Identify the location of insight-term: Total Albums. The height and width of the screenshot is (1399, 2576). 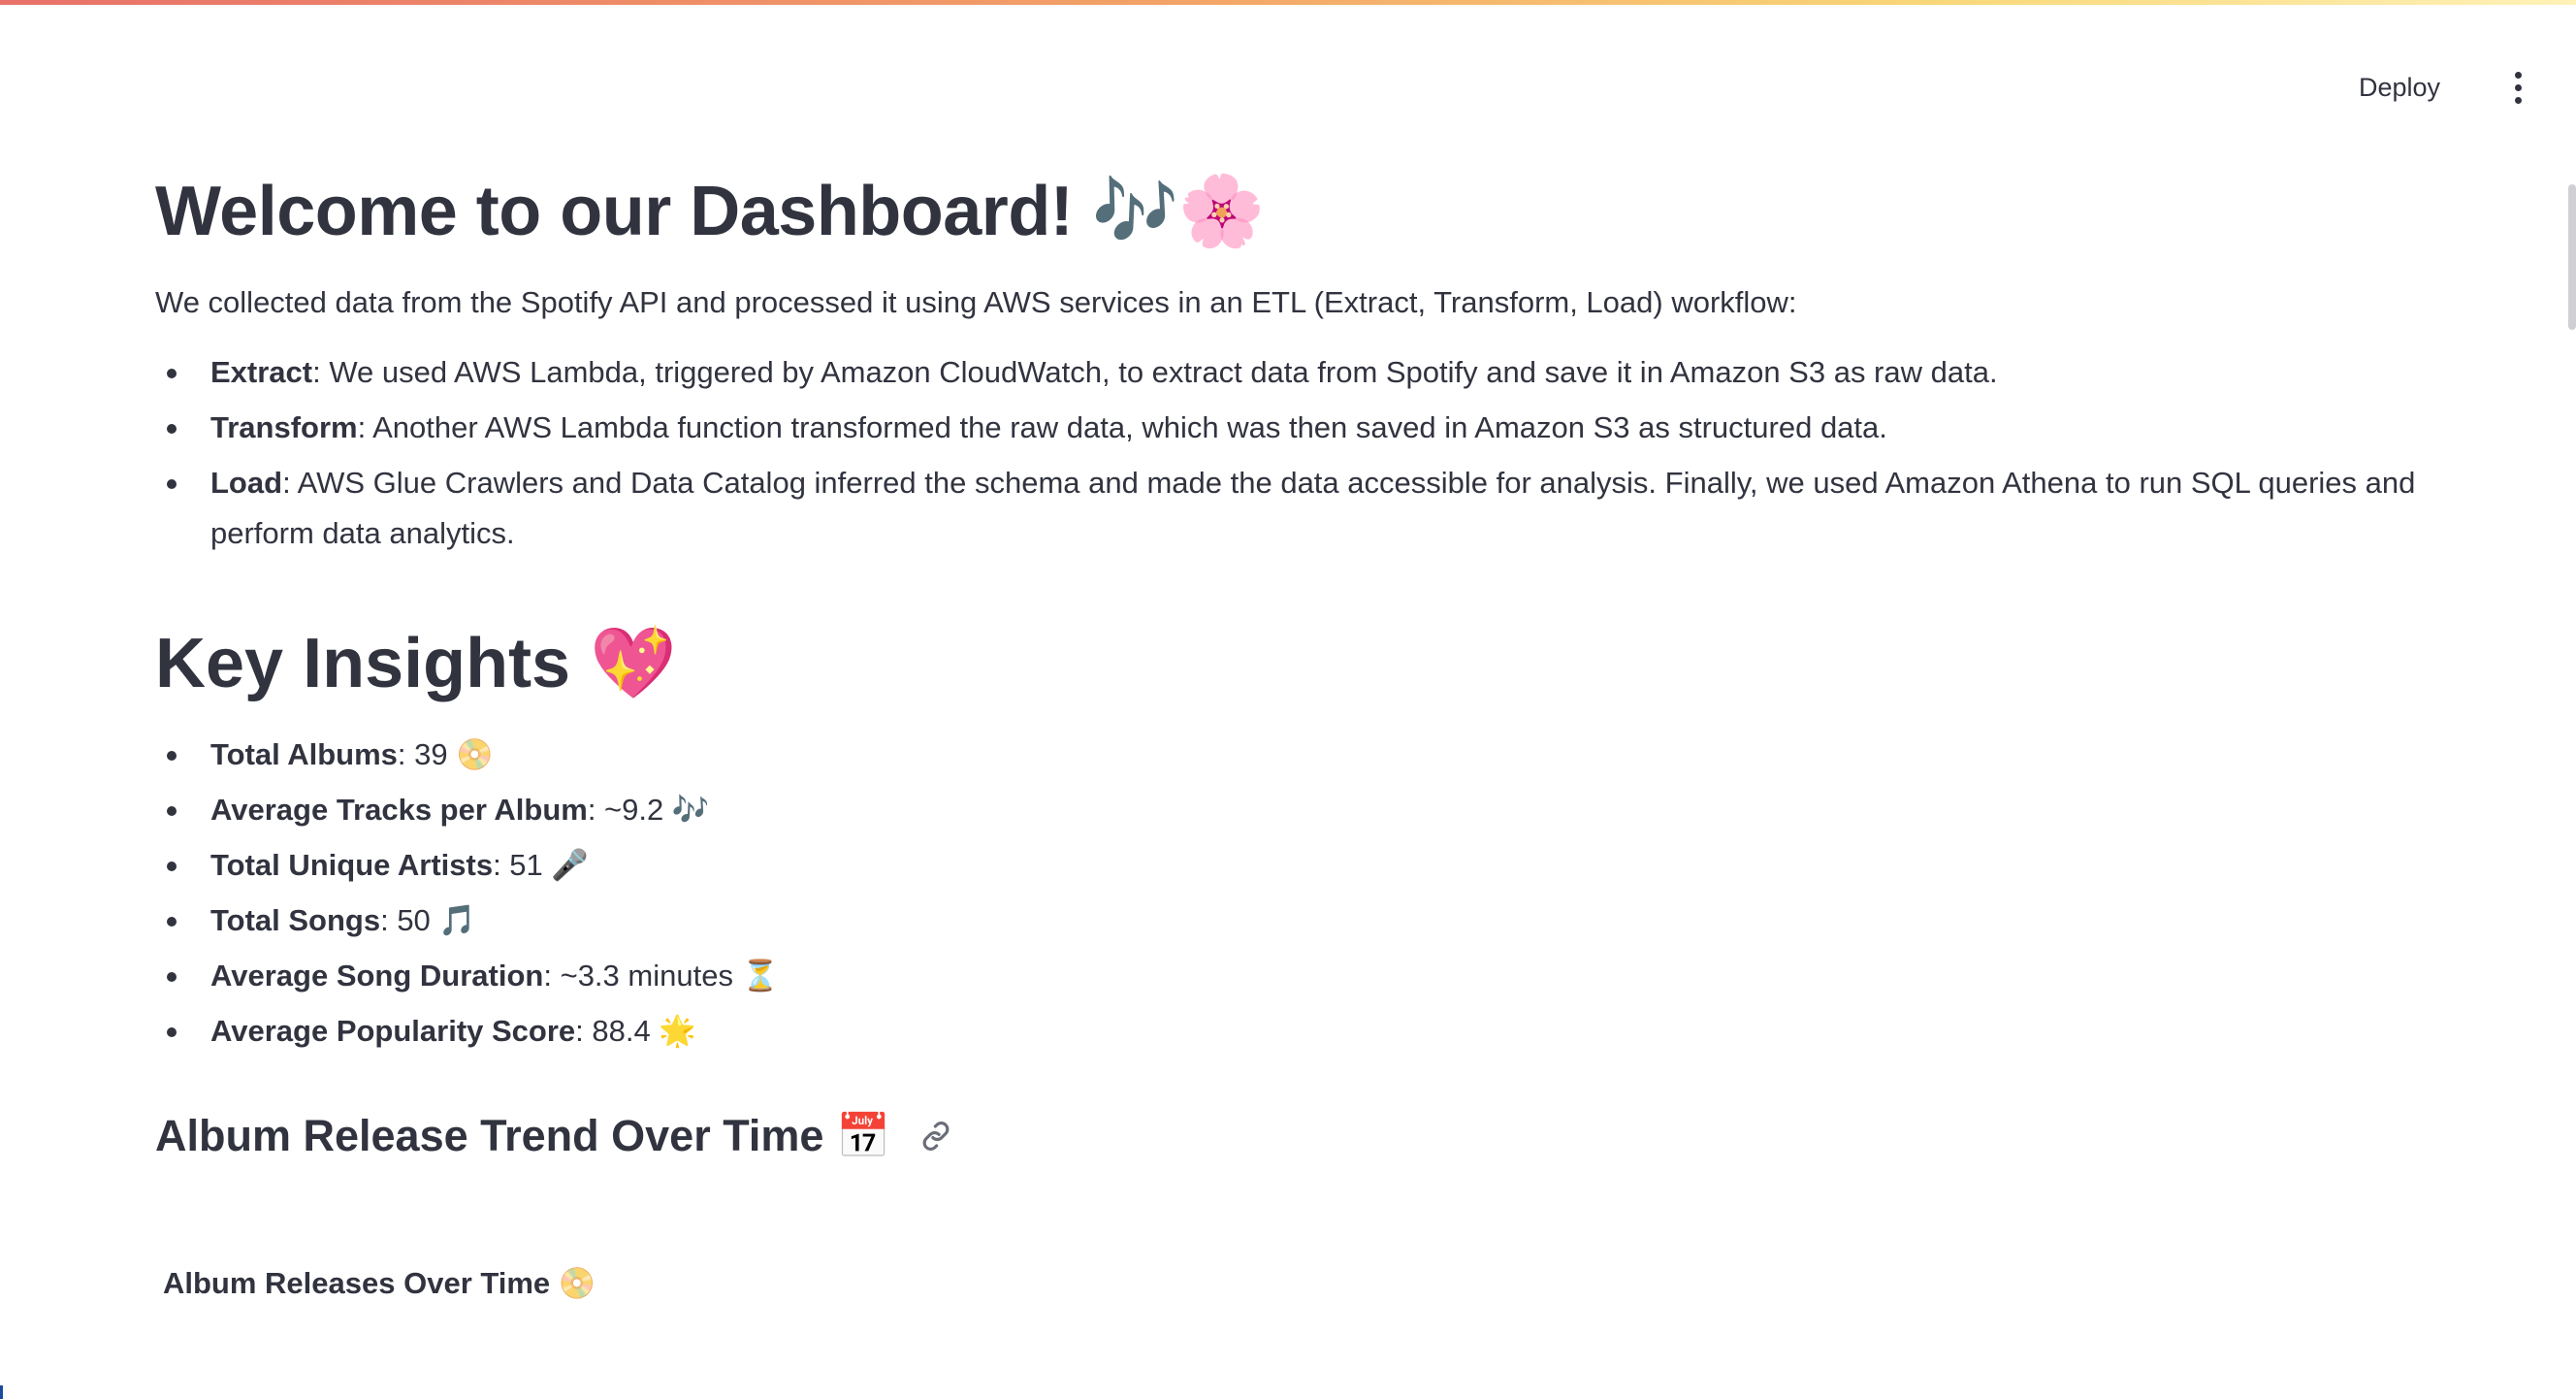
(304, 754).